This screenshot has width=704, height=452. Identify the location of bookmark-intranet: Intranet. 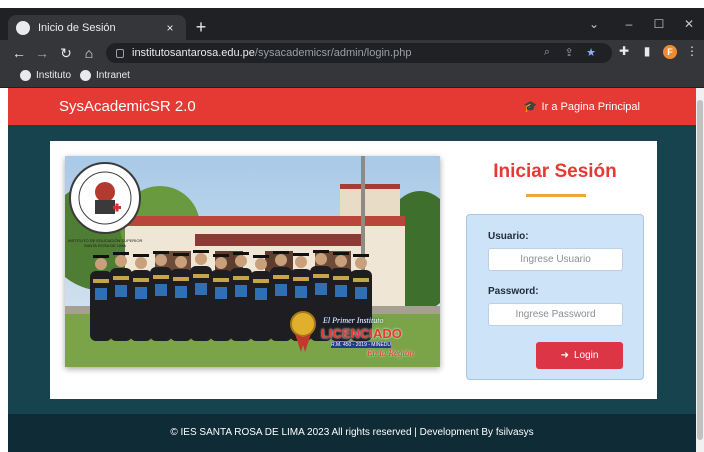
(105, 75).